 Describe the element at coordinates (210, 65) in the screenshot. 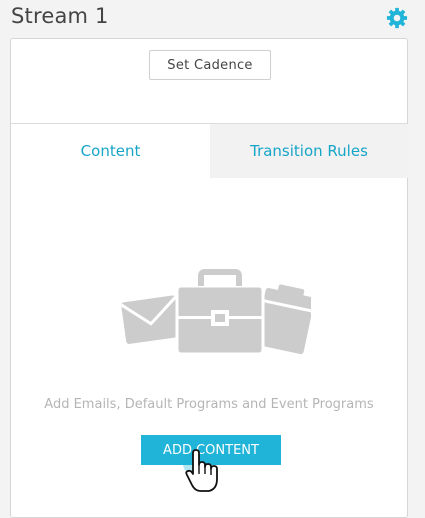

I see `set-cadence-button: Set Cadence` at that location.